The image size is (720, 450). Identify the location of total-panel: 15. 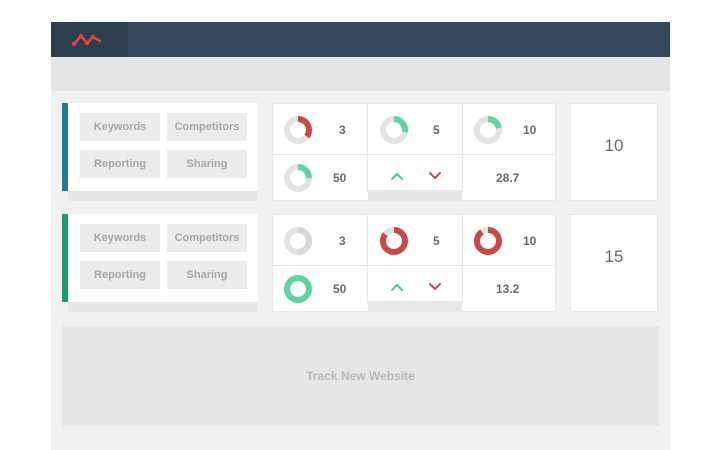
(614, 263).